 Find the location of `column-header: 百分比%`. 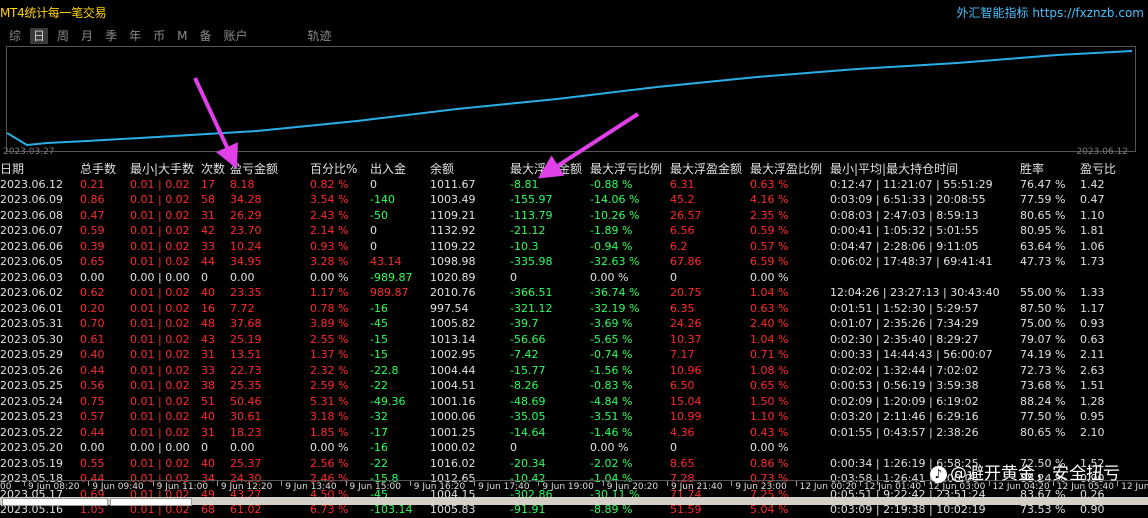

column-header: 百分比% is located at coordinates (333, 169).